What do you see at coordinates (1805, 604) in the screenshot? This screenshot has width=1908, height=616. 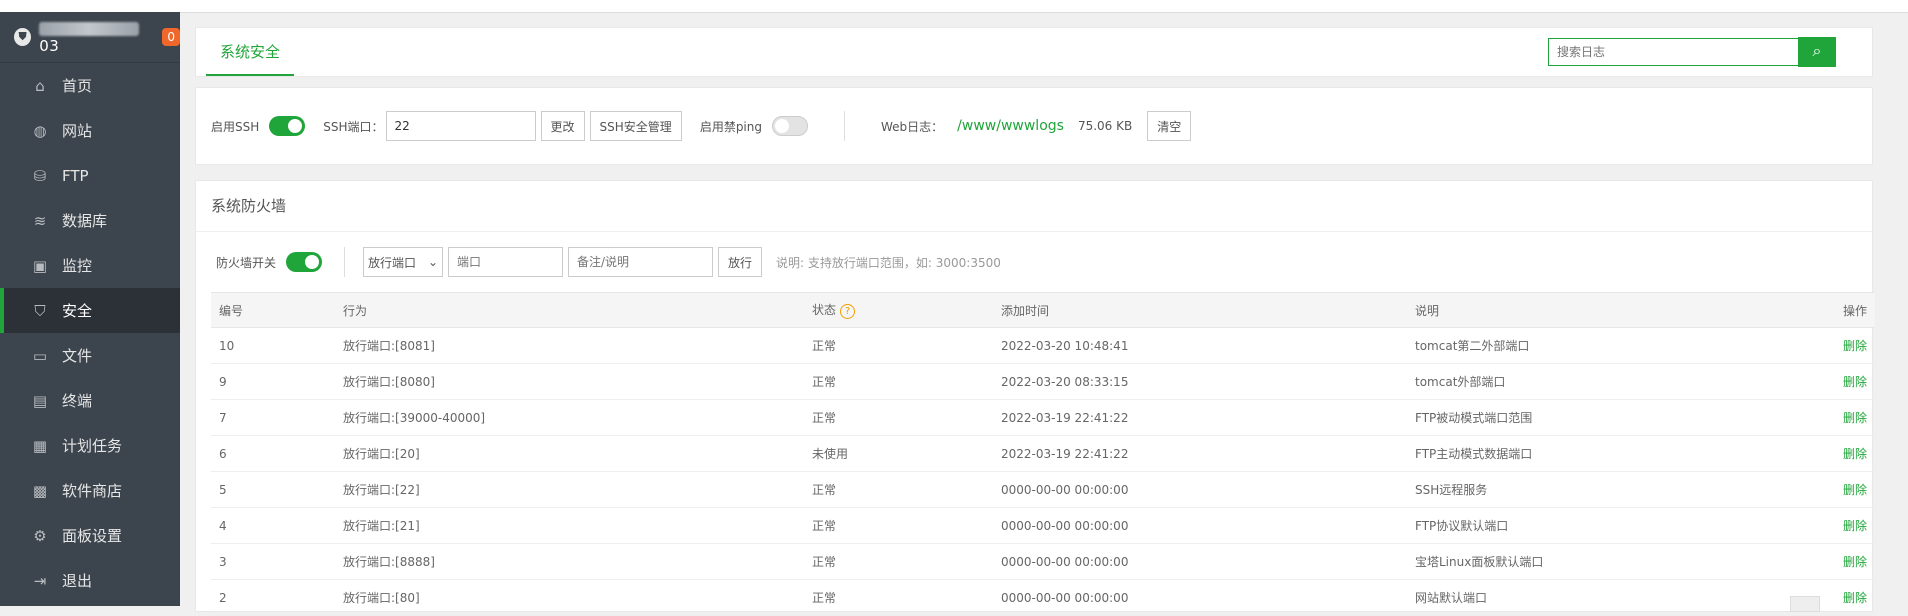 I see `pagination` at bounding box center [1805, 604].